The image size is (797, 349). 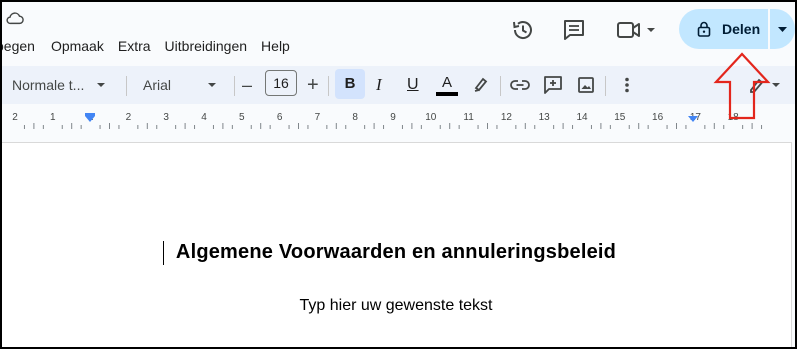 What do you see at coordinates (350, 84) in the screenshot?
I see `bold-button: B` at bounding box center [350, 84].